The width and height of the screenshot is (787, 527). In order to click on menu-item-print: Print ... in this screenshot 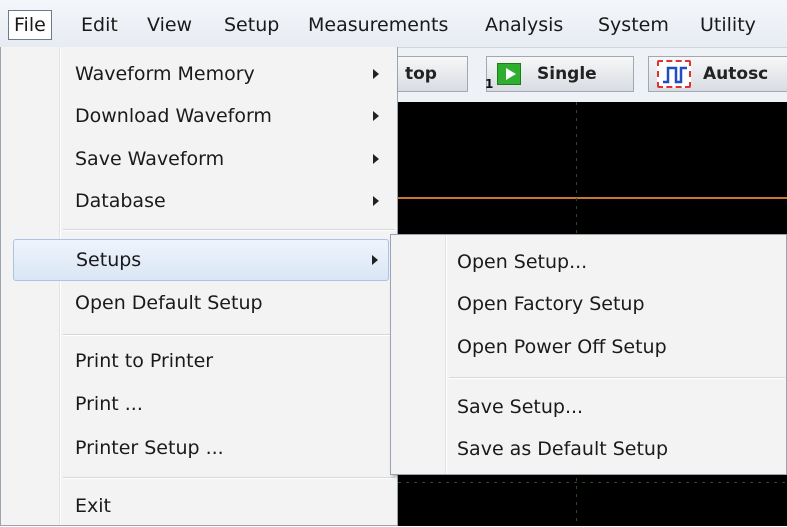, I will do `click(199, 404)`.